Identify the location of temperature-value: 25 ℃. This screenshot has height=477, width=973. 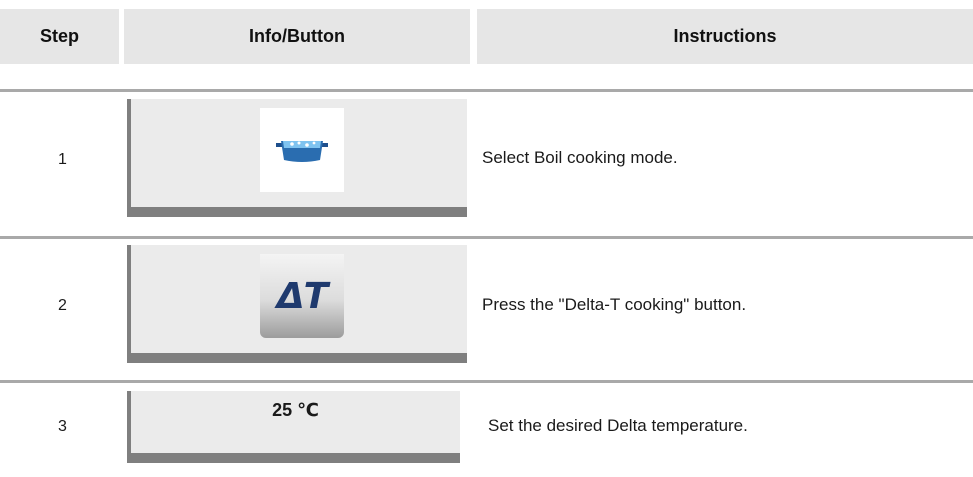
(295, 409).